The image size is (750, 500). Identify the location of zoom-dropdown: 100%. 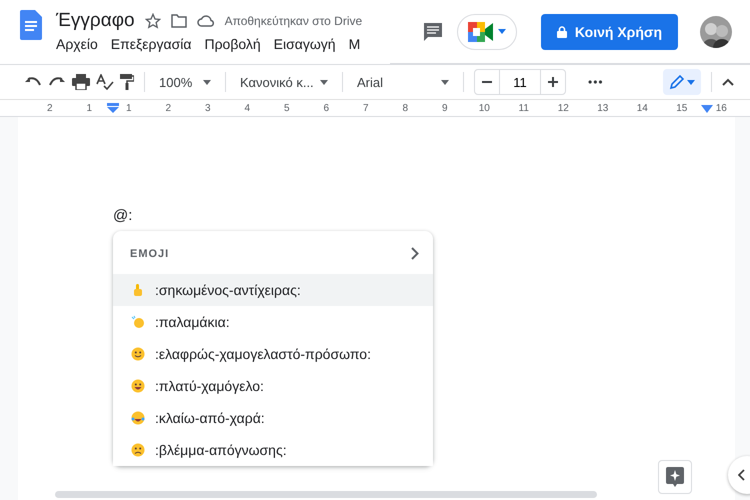
(185, 82).